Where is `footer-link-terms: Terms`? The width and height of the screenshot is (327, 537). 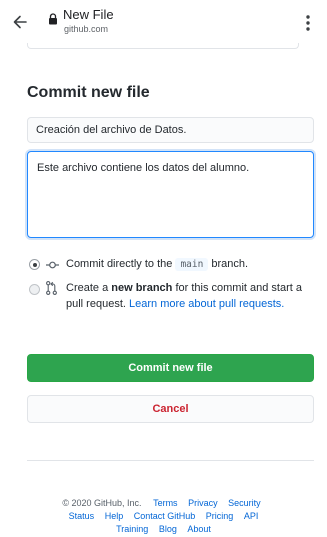 footer-link-terms: Terms is located at coordinates (165, 503).